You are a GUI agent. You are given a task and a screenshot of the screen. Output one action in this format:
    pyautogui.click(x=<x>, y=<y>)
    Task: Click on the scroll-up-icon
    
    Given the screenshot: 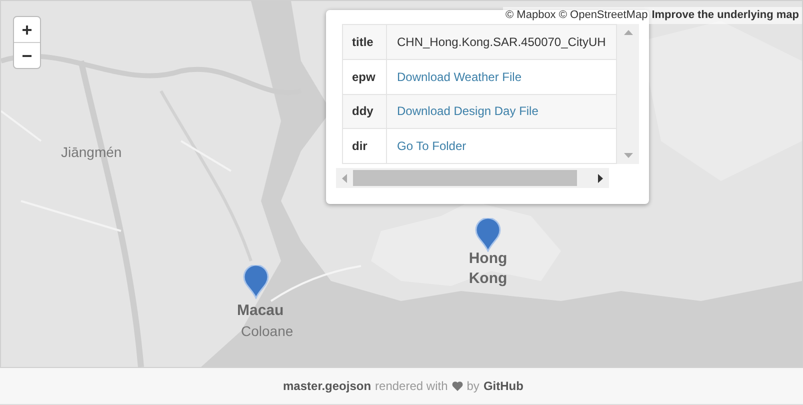 What is the action you would take?
    pyautogui.click(x=628, y=32)
    